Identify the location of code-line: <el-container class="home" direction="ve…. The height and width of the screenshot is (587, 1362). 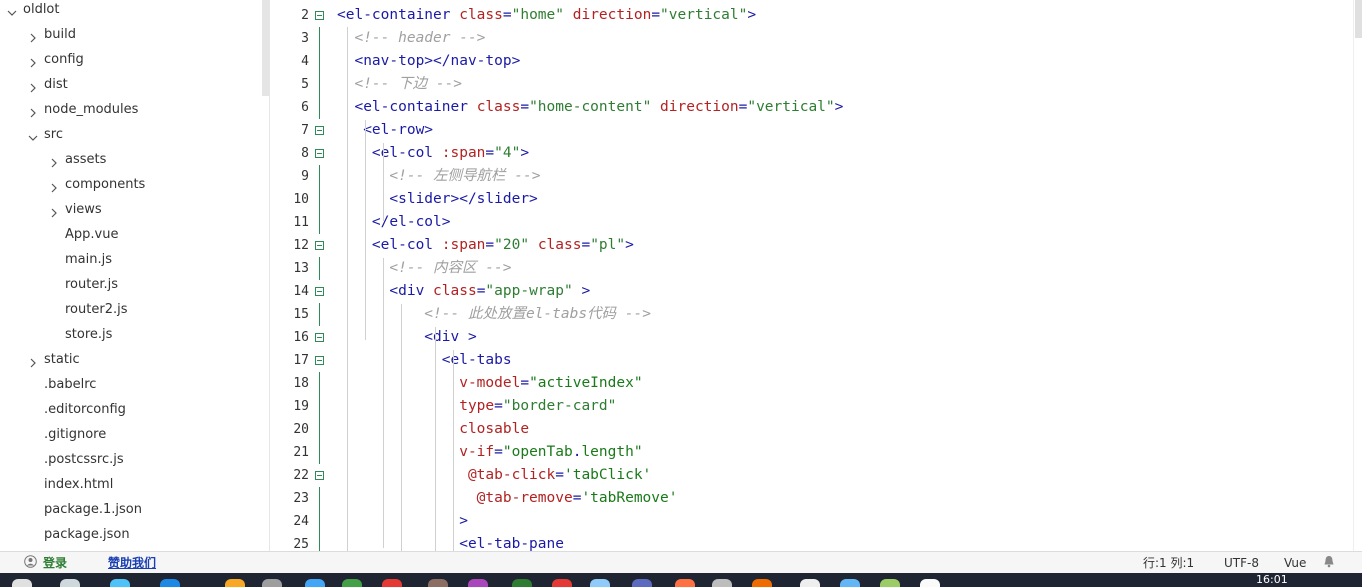
(546, 15).